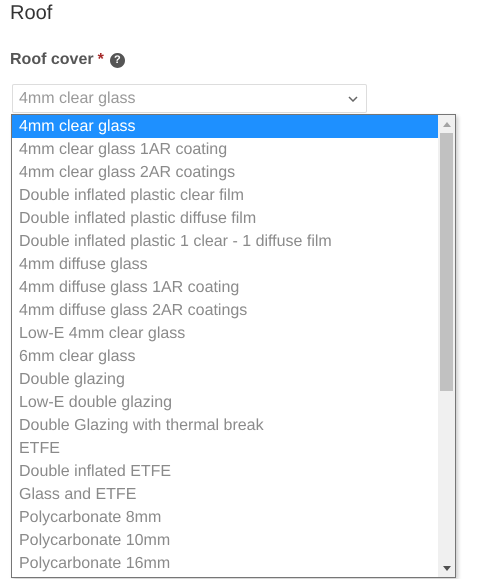 This screenshot has height=579, width=485. Describe the element at coordinates (189, 98) in the screenshot. I see `roof-cover-select: 4mm clear glass` at that location.